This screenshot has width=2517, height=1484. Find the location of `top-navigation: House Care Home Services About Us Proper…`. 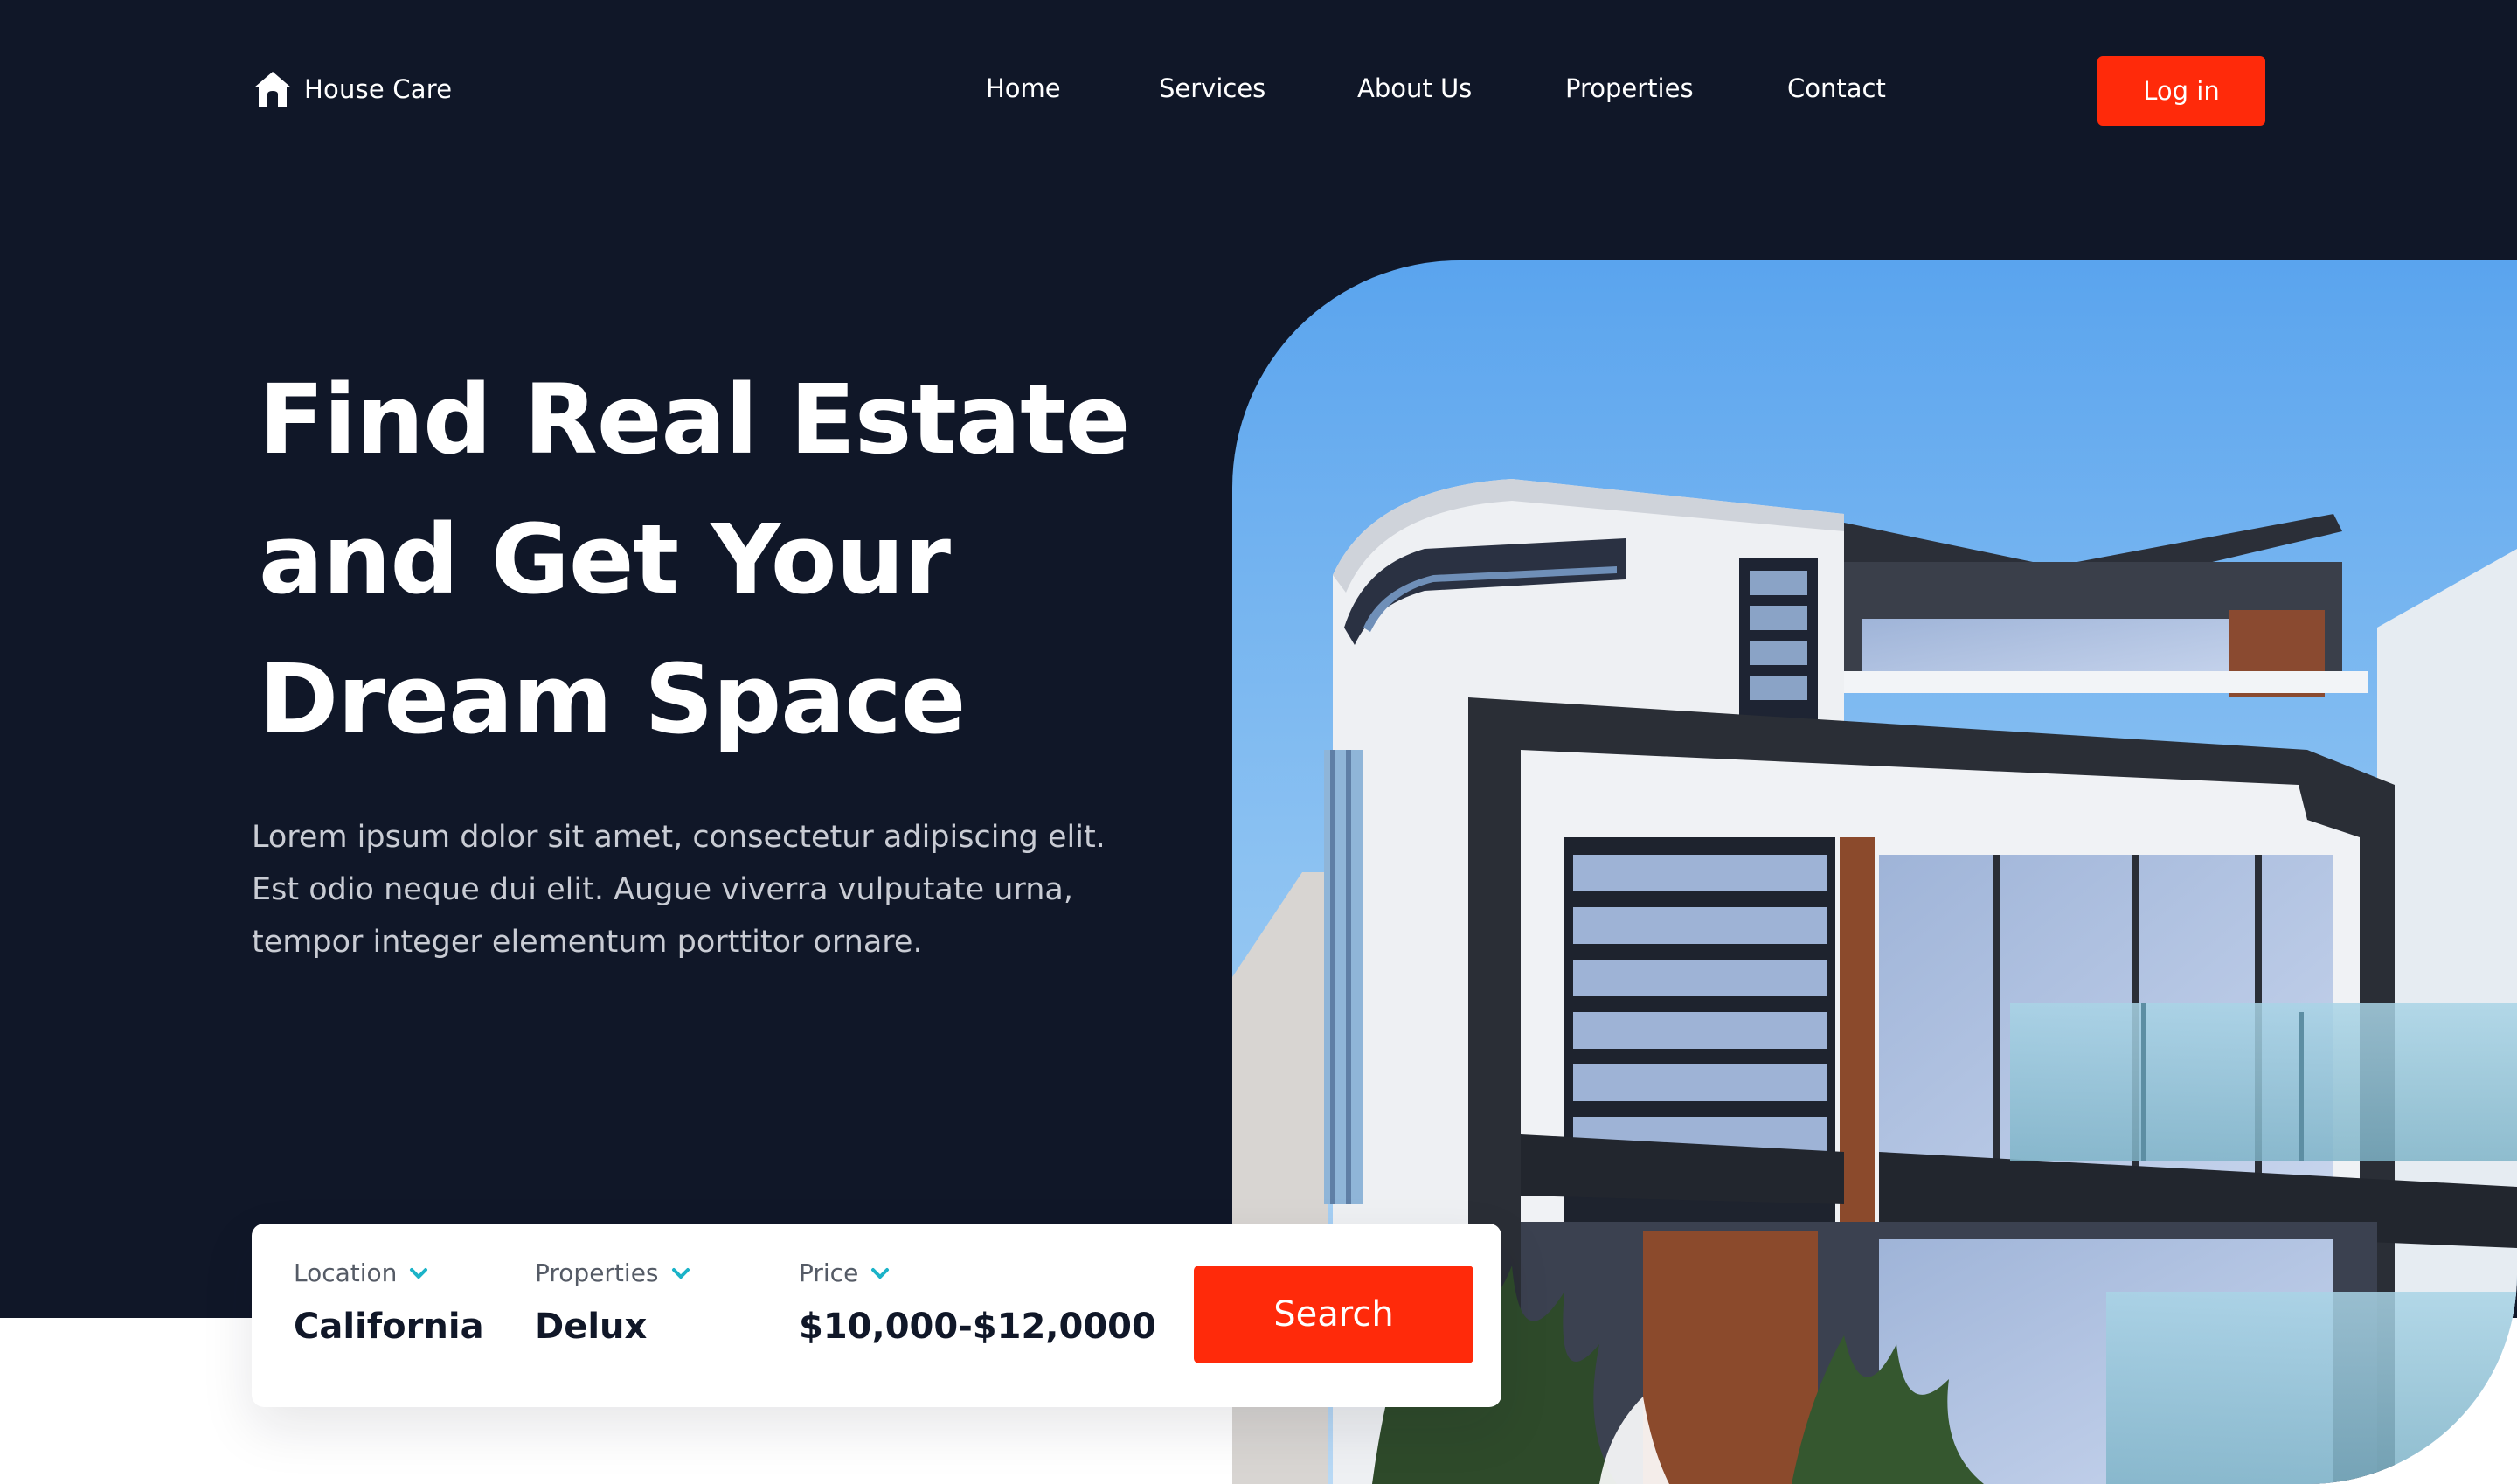

top-navigation: House Care Home Services About Us Proper… is located at coordinates (1258, 92).